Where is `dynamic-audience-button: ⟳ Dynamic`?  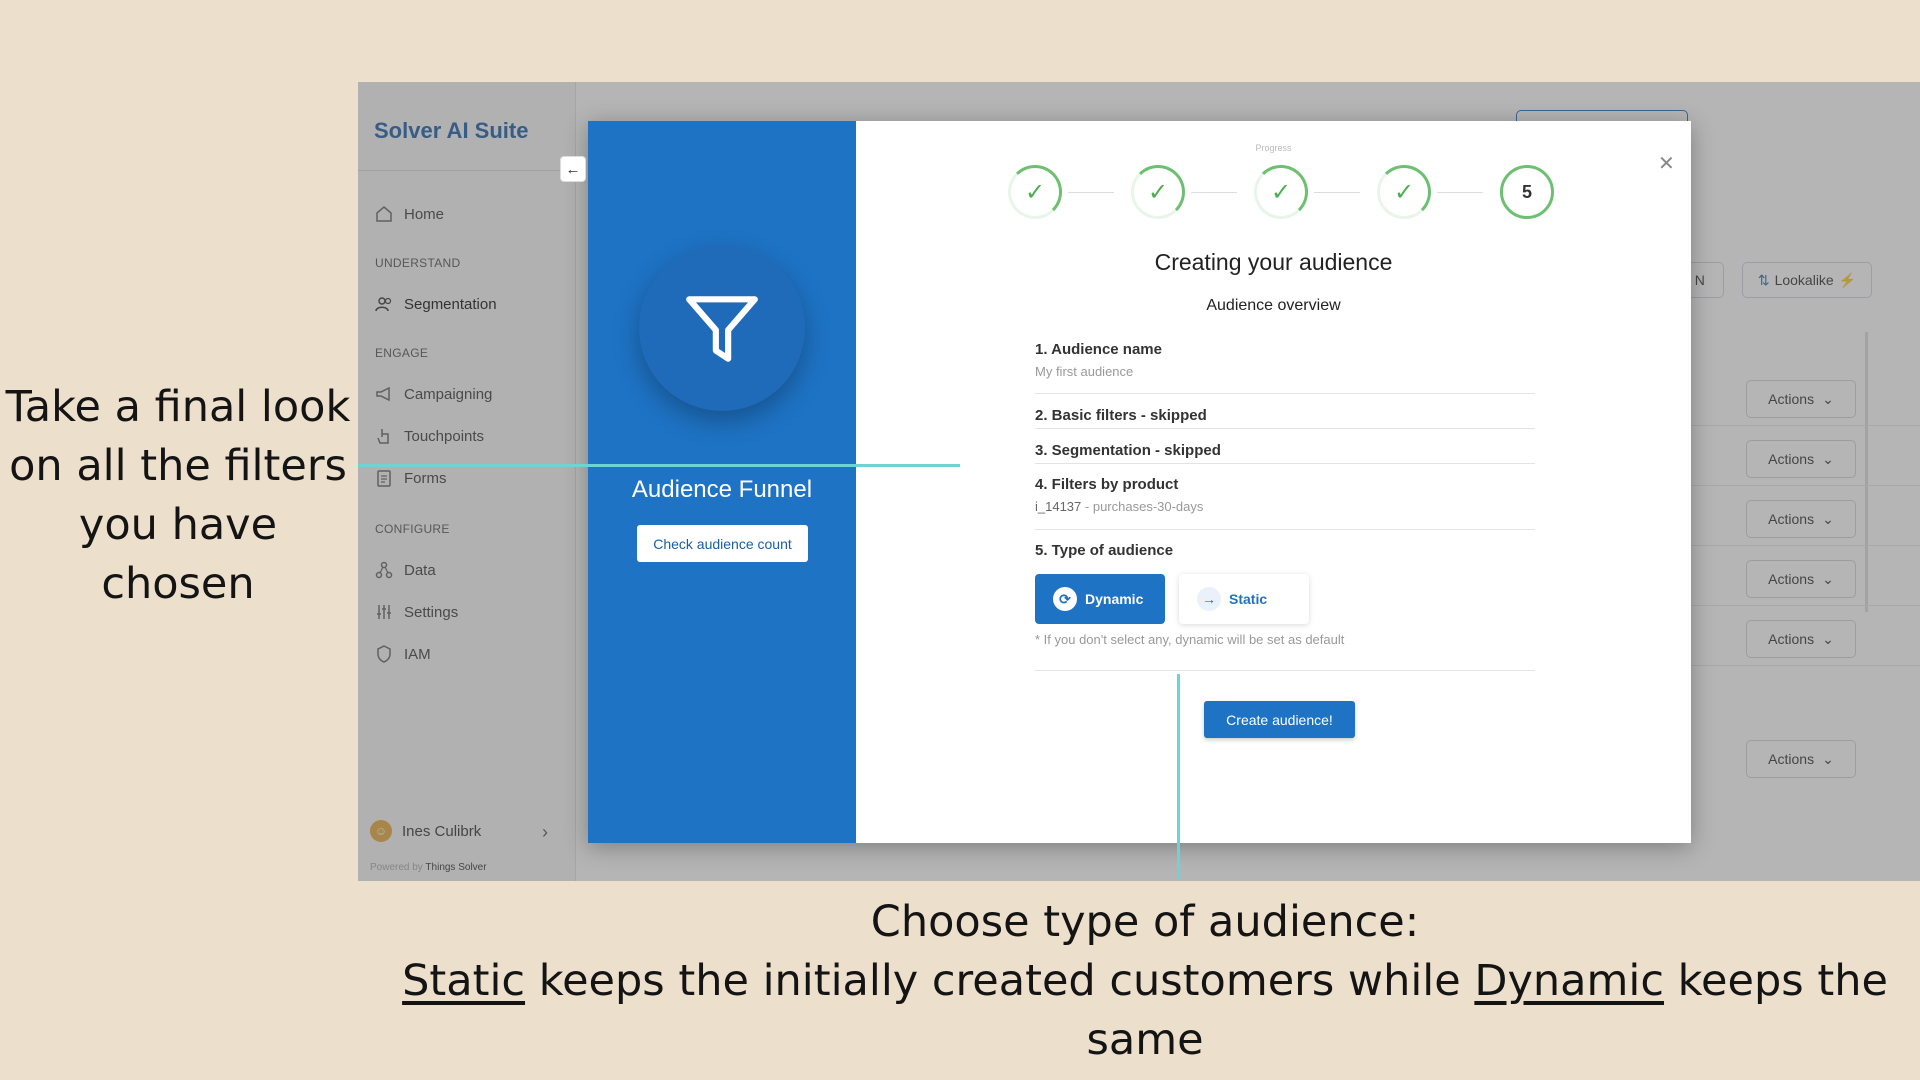
dynamic-audience-button: ⟳ Dynamic is located at coordinates (1100, 599).